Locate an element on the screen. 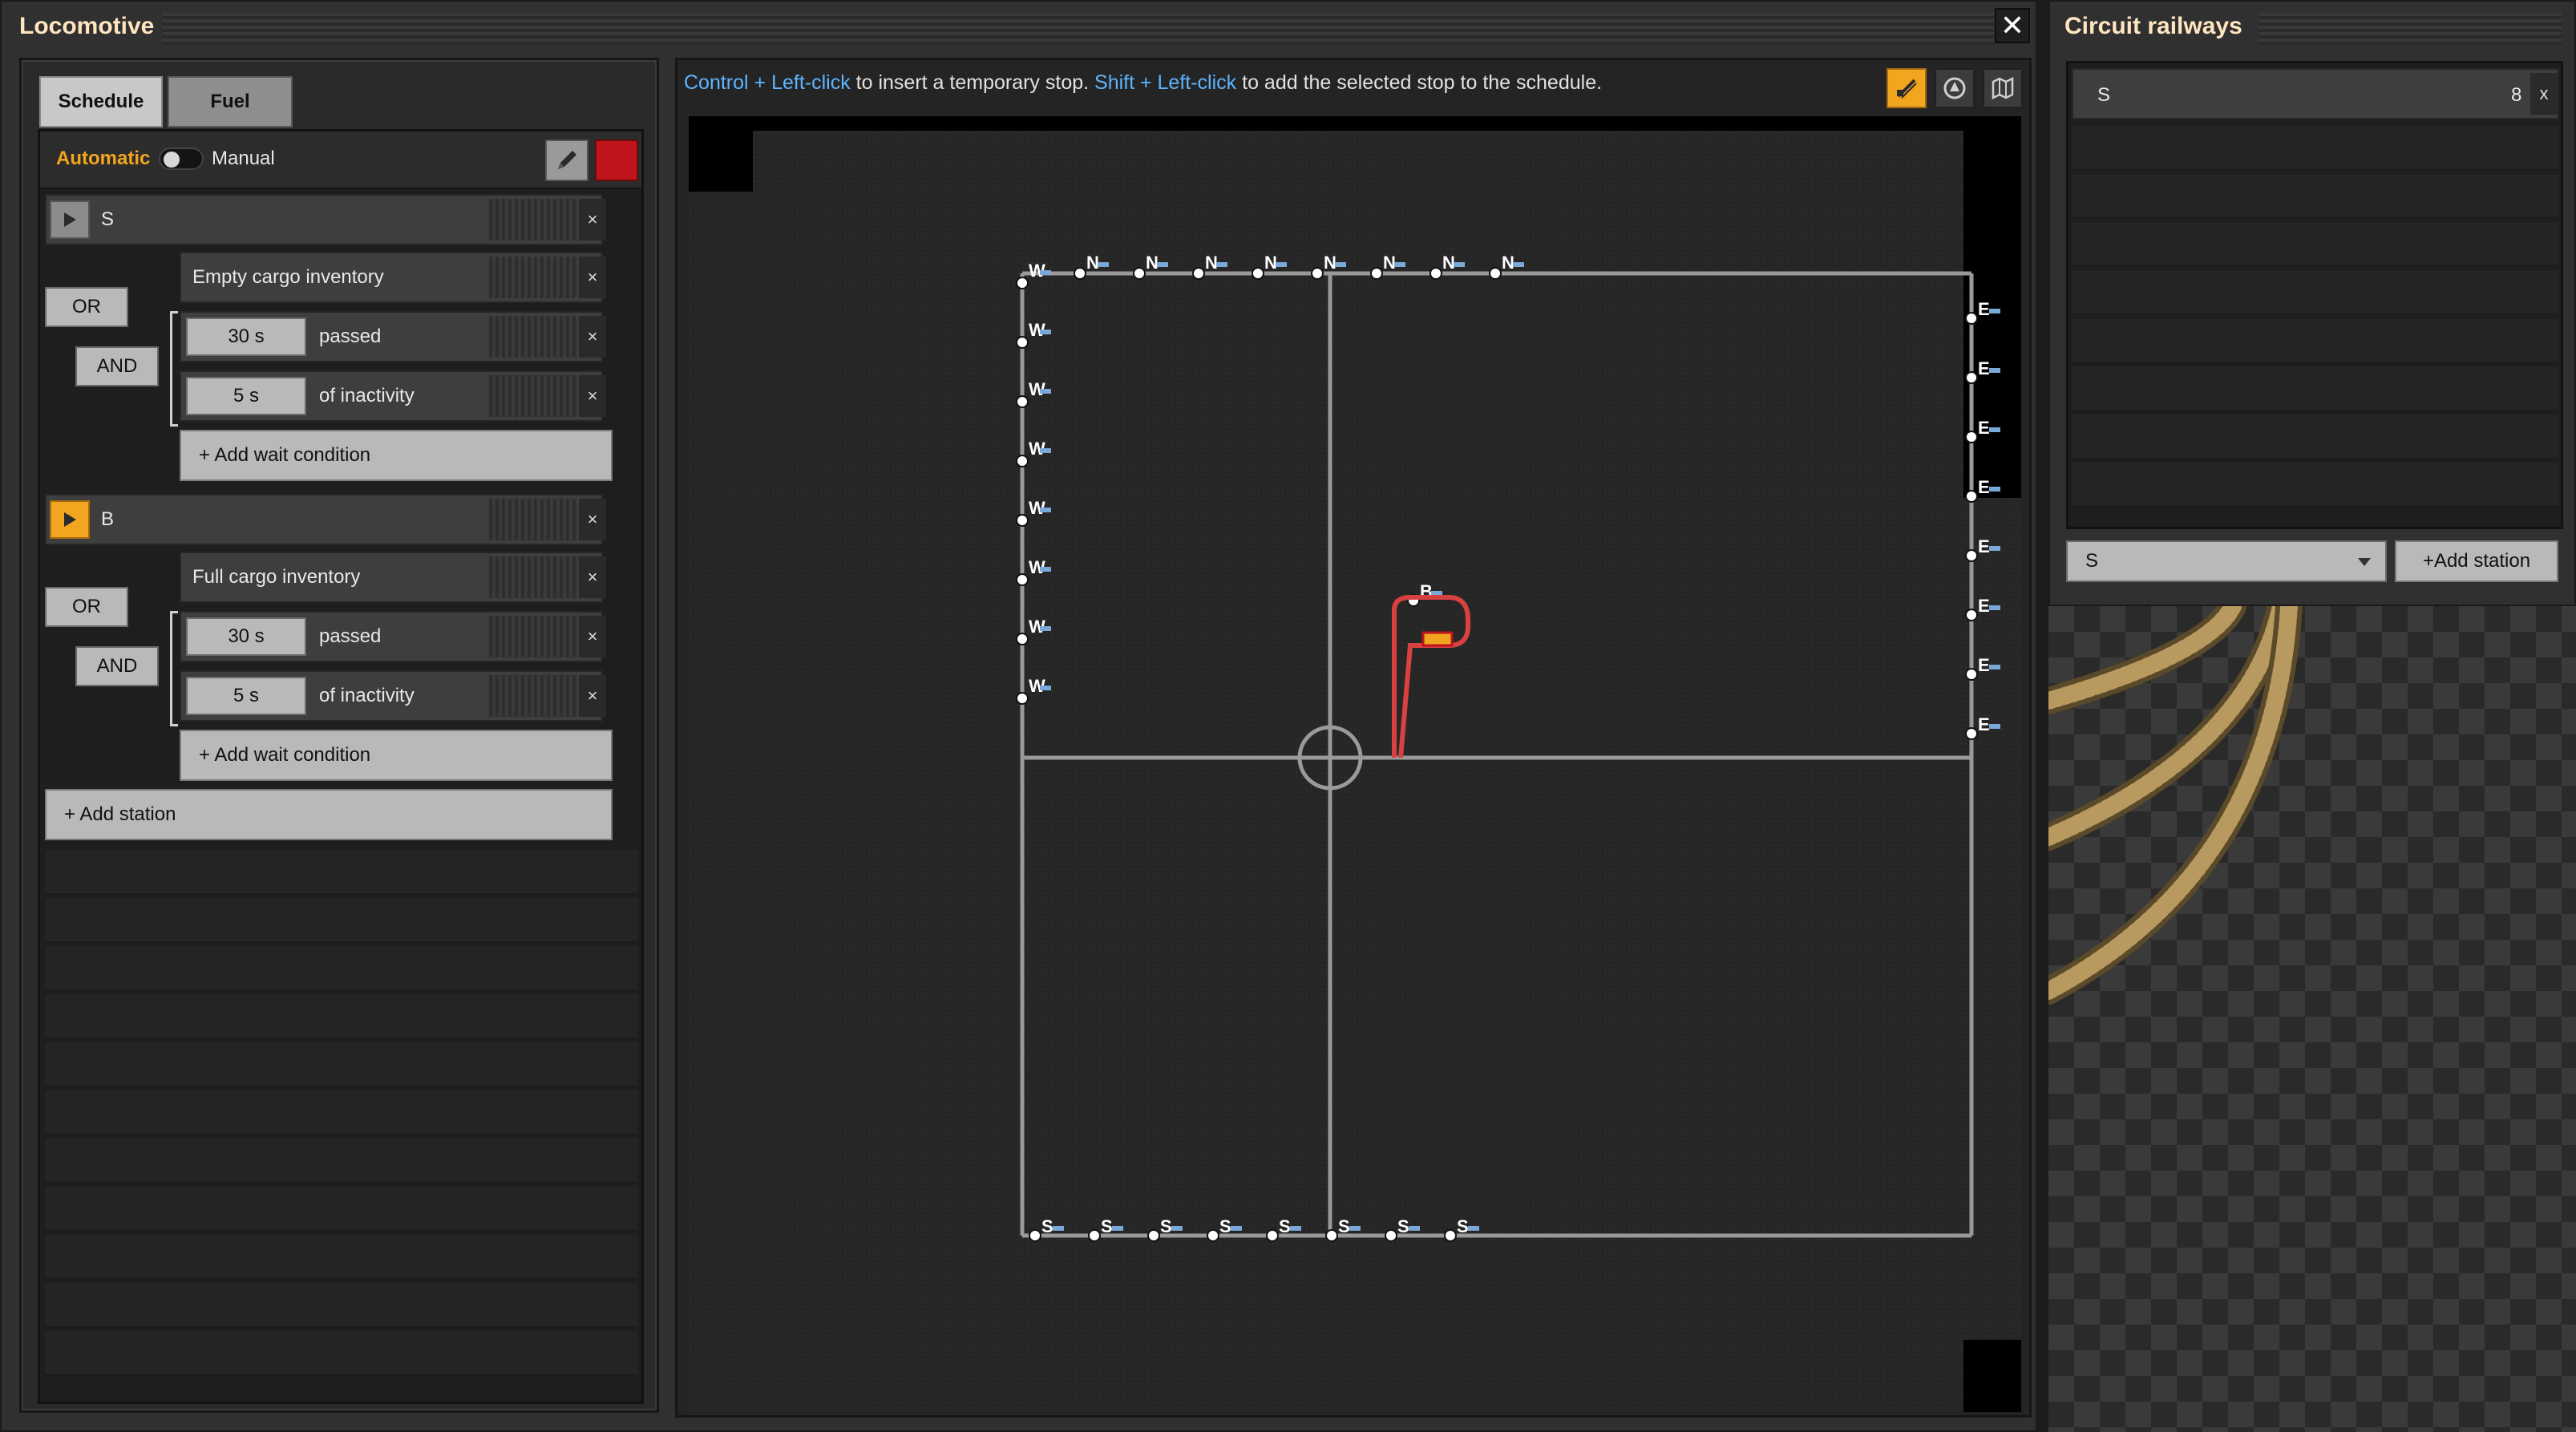 The width and height of the screenshot is (2576, 1432). empty-row is located at coordinates (341, 1016).